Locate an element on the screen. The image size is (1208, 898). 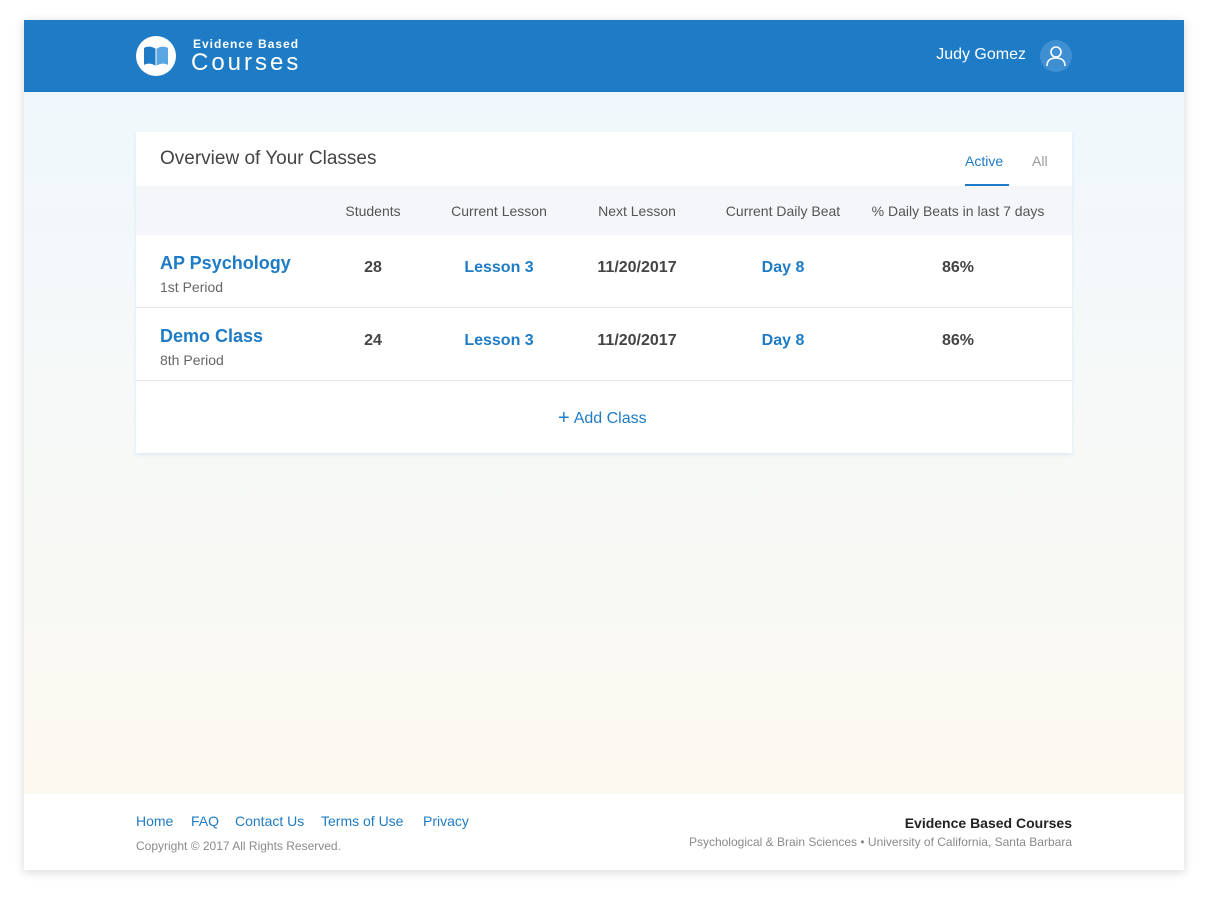
copyright-text: Copyright © 2017 All Rights Reserved. is located at coordinates (238, 846).